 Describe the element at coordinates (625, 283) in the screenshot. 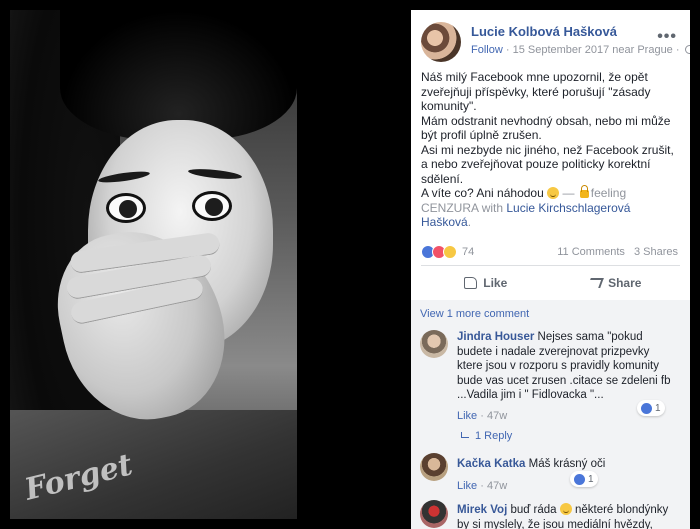

I see `share-button-label: Share` at that location.